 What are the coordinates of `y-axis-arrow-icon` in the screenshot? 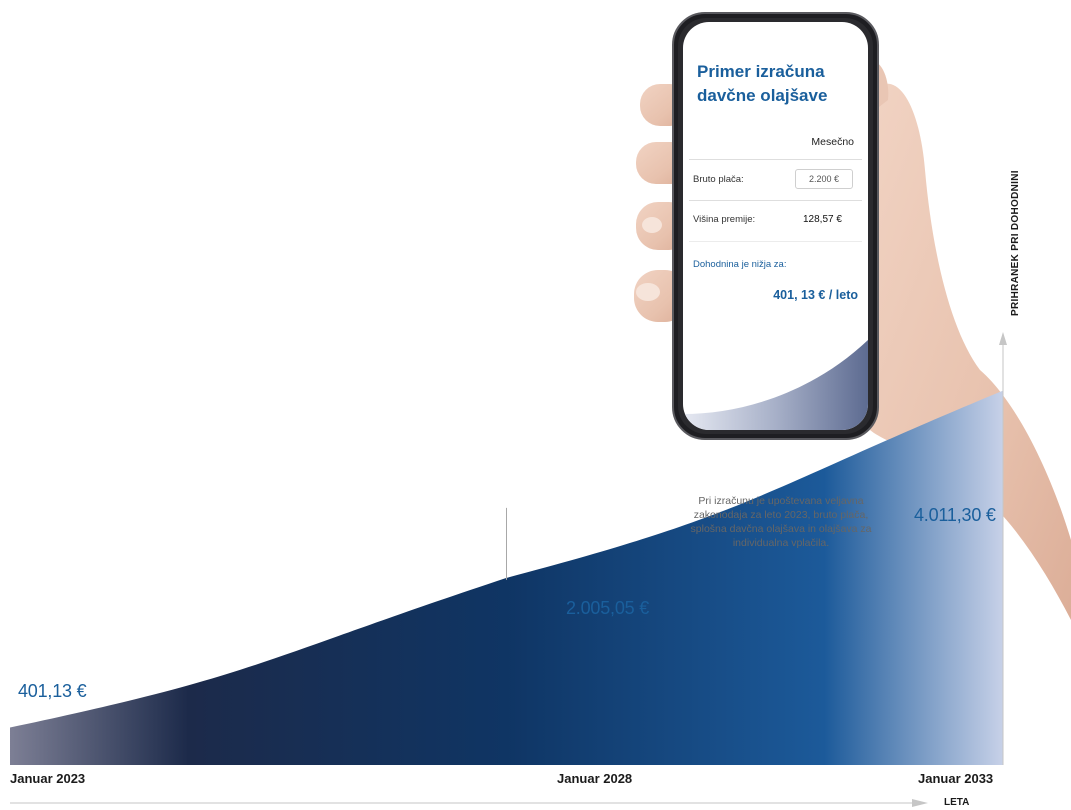 It's located at (1003, 338).